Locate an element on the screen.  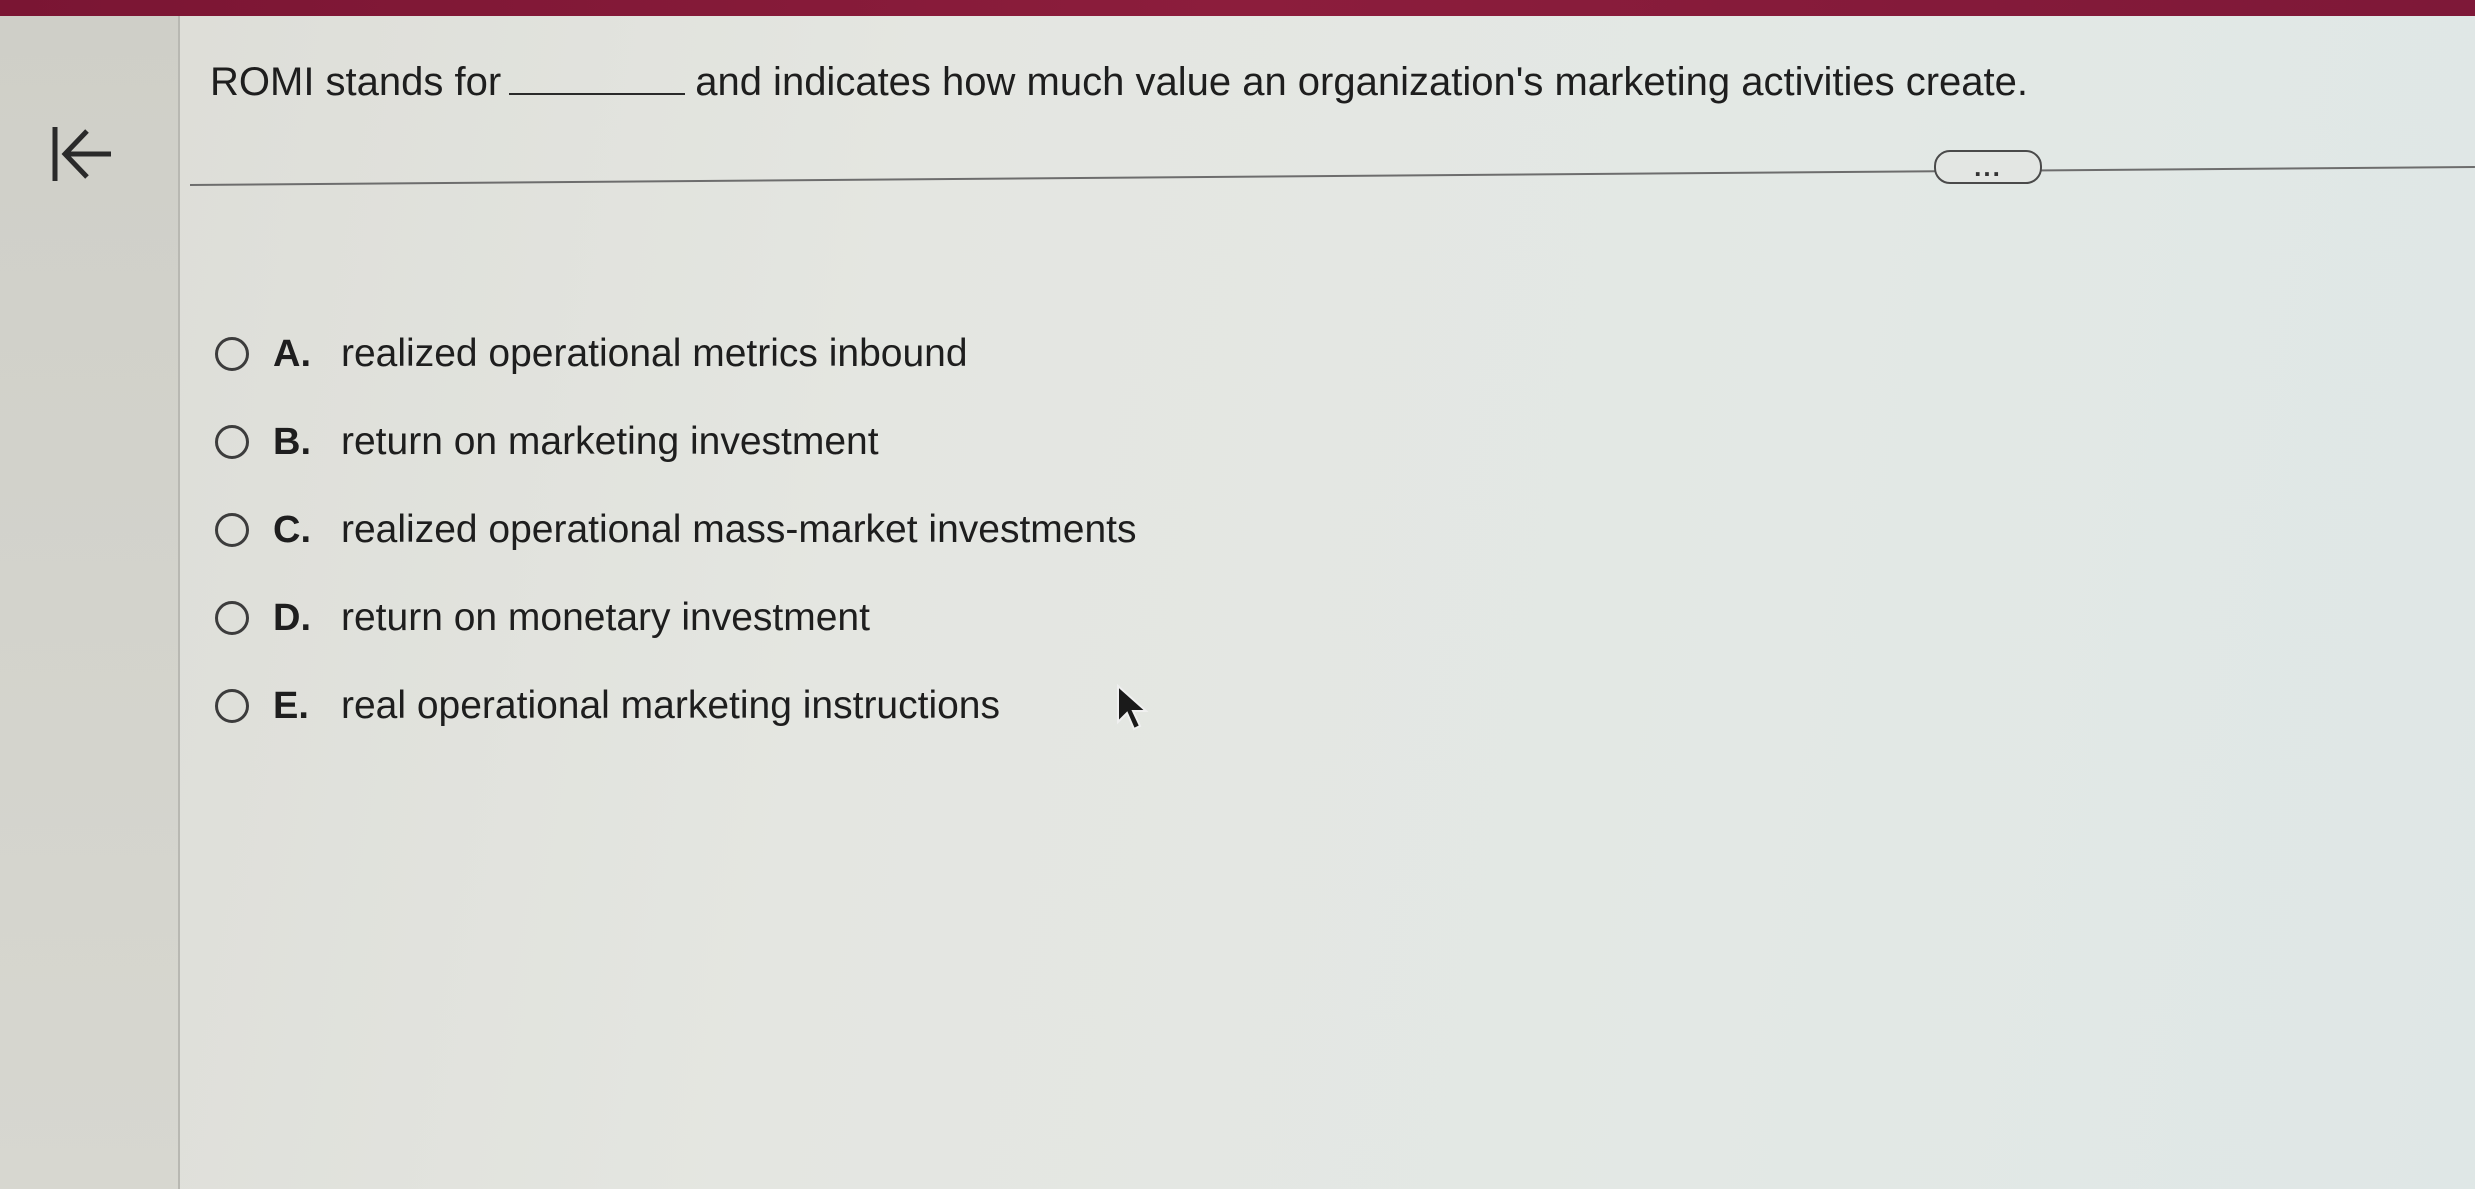
collapse-panel-button is located at coordinates (80, 154).